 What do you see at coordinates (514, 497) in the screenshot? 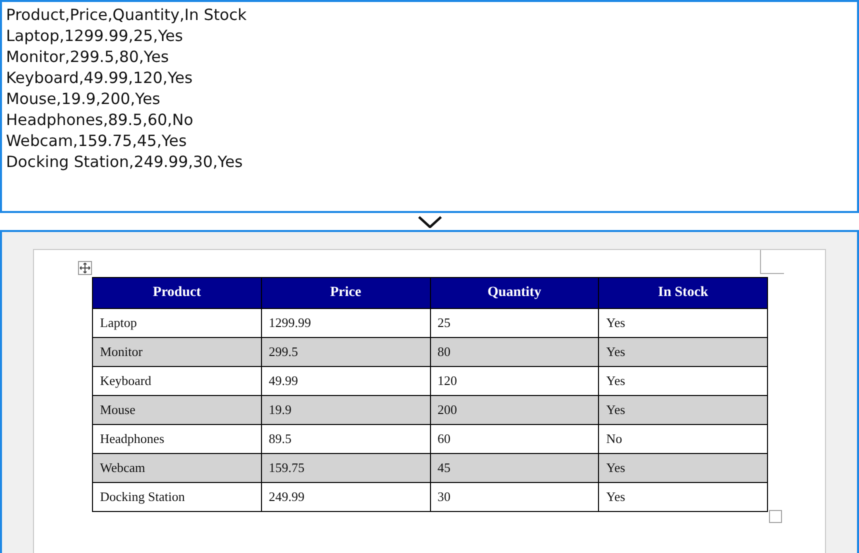
I see `table-cell: 30` at bounding box center [514, 497].